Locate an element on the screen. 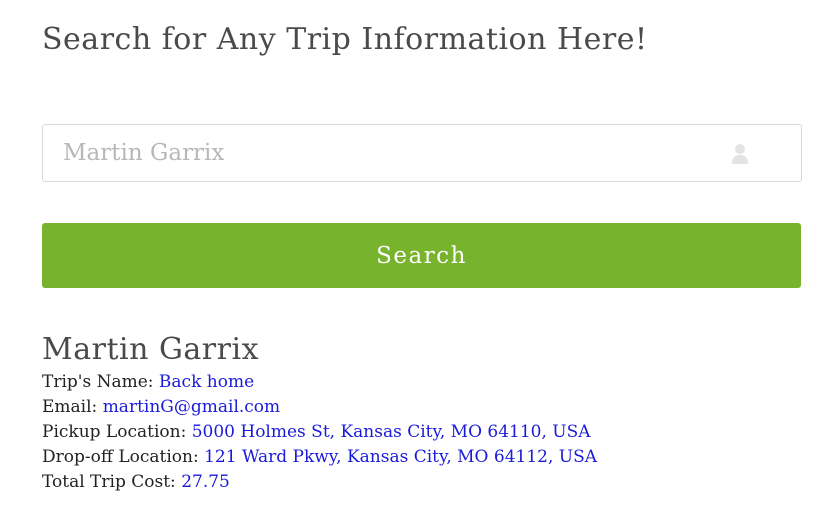 Image resolution: width=816 pixels, height=517 pixels. search-input is located at coordinates (383, 153).